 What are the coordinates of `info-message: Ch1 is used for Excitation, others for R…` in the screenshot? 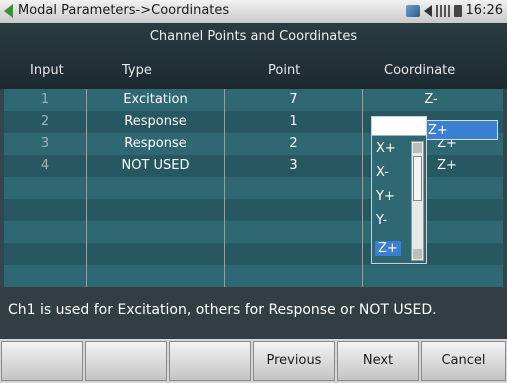 It's located at (222, 310).